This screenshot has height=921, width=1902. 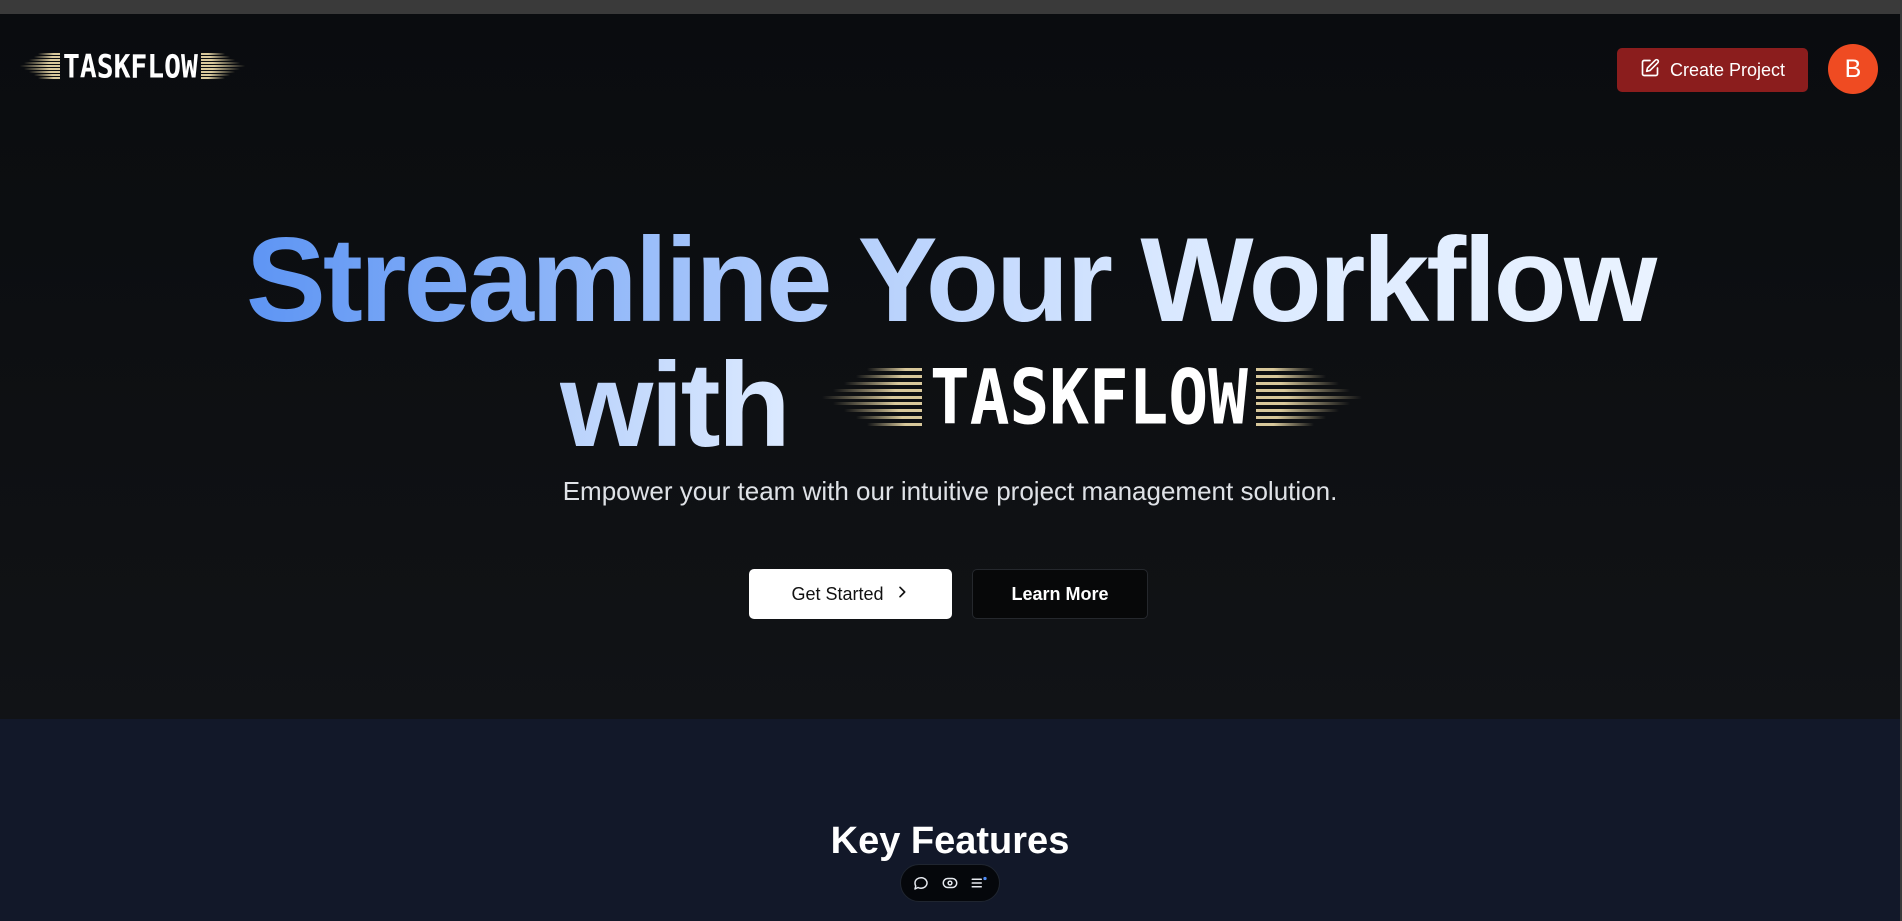 I want to click on logo-speed-lines-left, so click(x=40, y=66).